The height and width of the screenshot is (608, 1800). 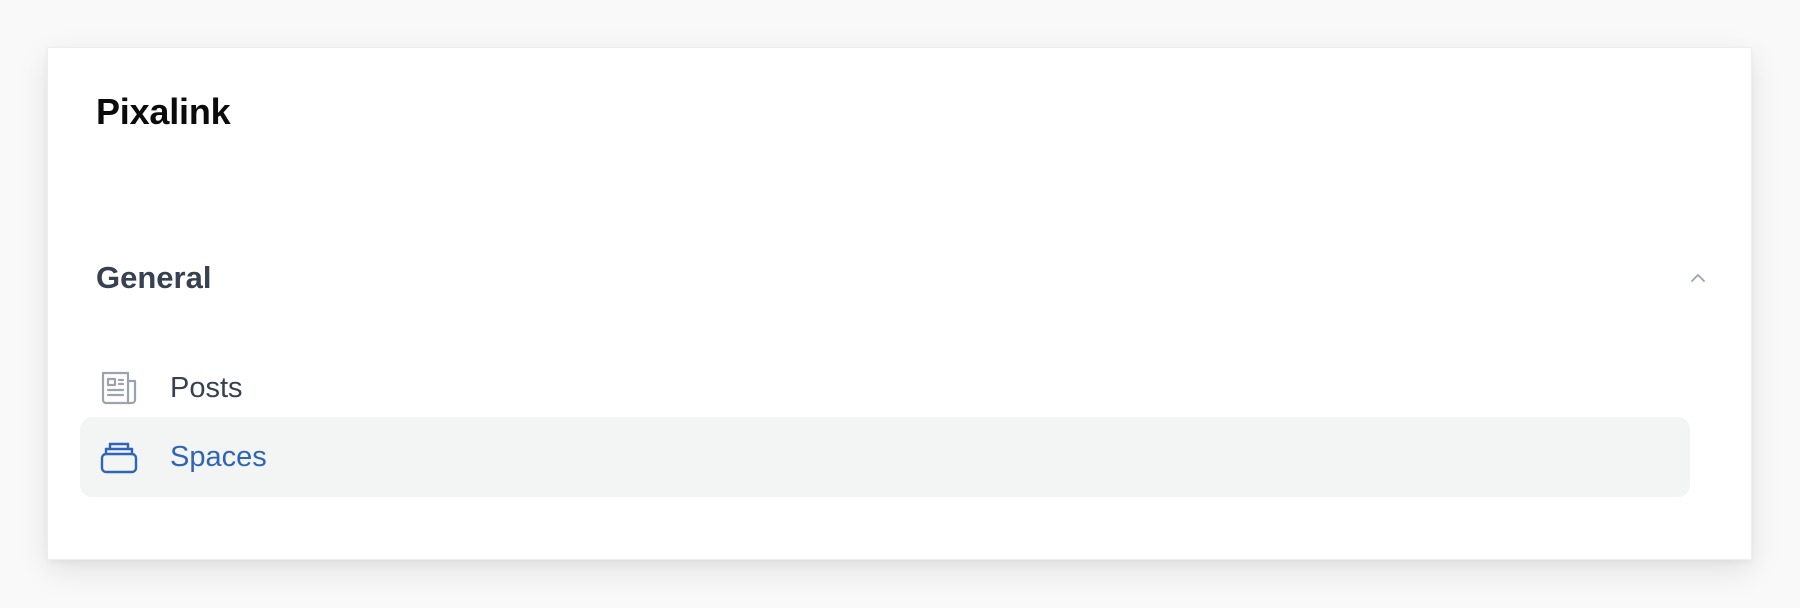 I want to click on nav-item-label: Spaces, so click(x=218, y=457).